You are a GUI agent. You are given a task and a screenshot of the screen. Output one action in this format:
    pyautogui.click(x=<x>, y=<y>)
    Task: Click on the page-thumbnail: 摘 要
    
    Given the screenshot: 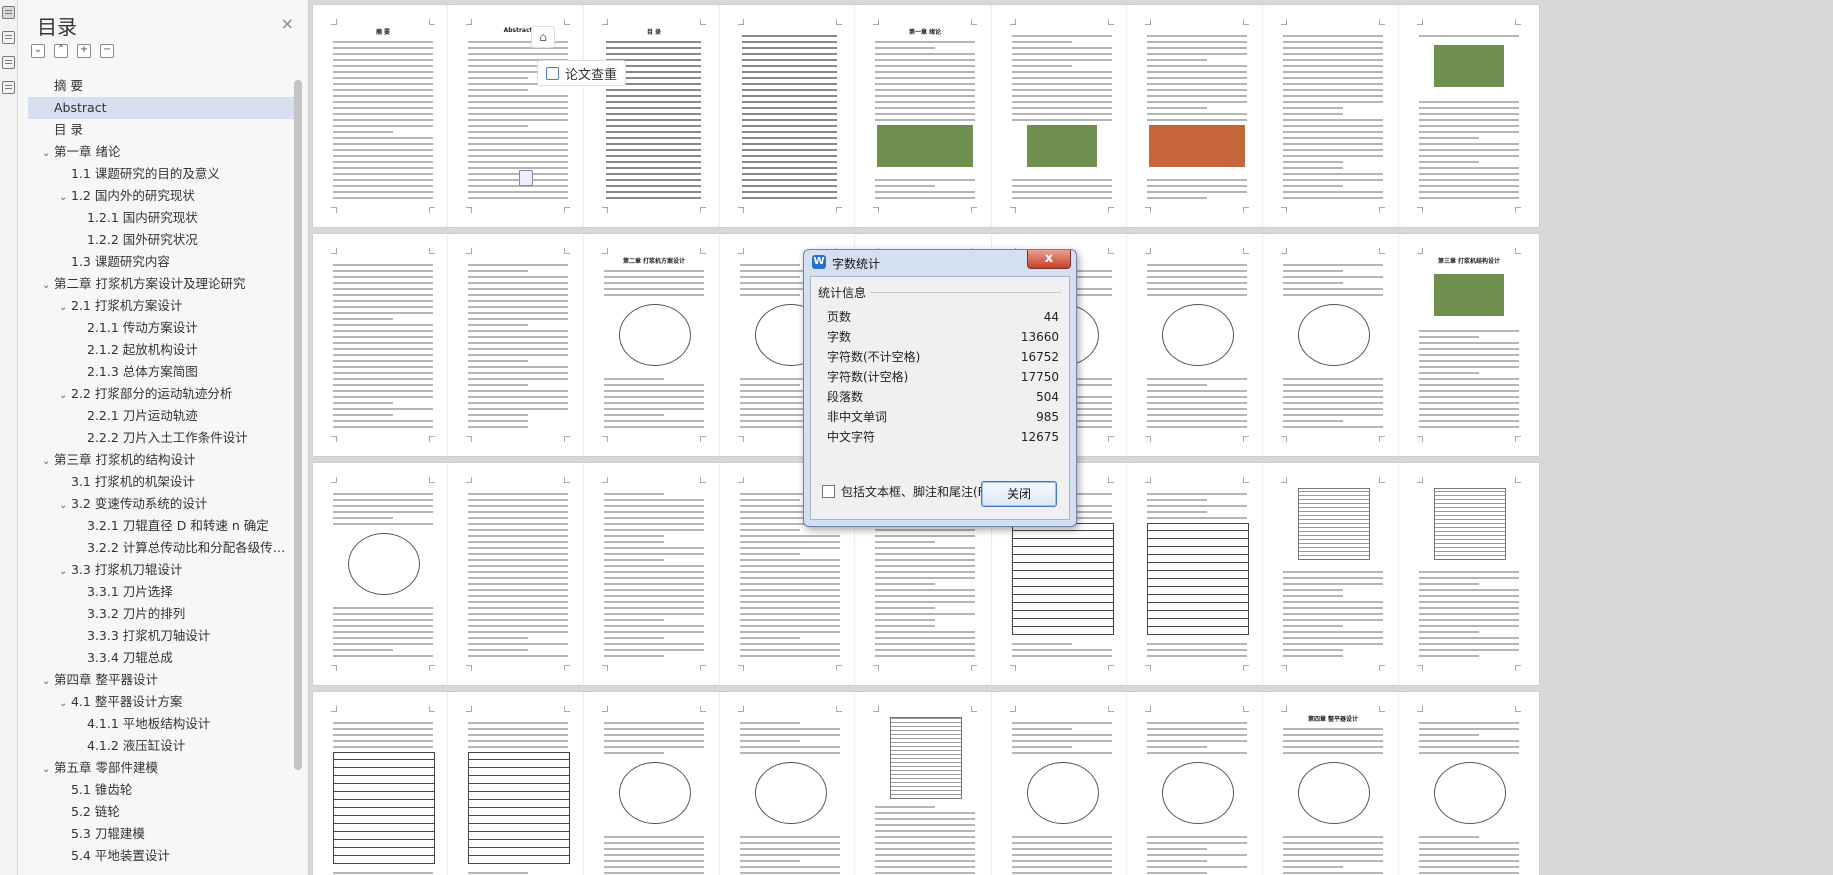 What is the action you would take?
    pyautogui.click(x=383, y=116)
    